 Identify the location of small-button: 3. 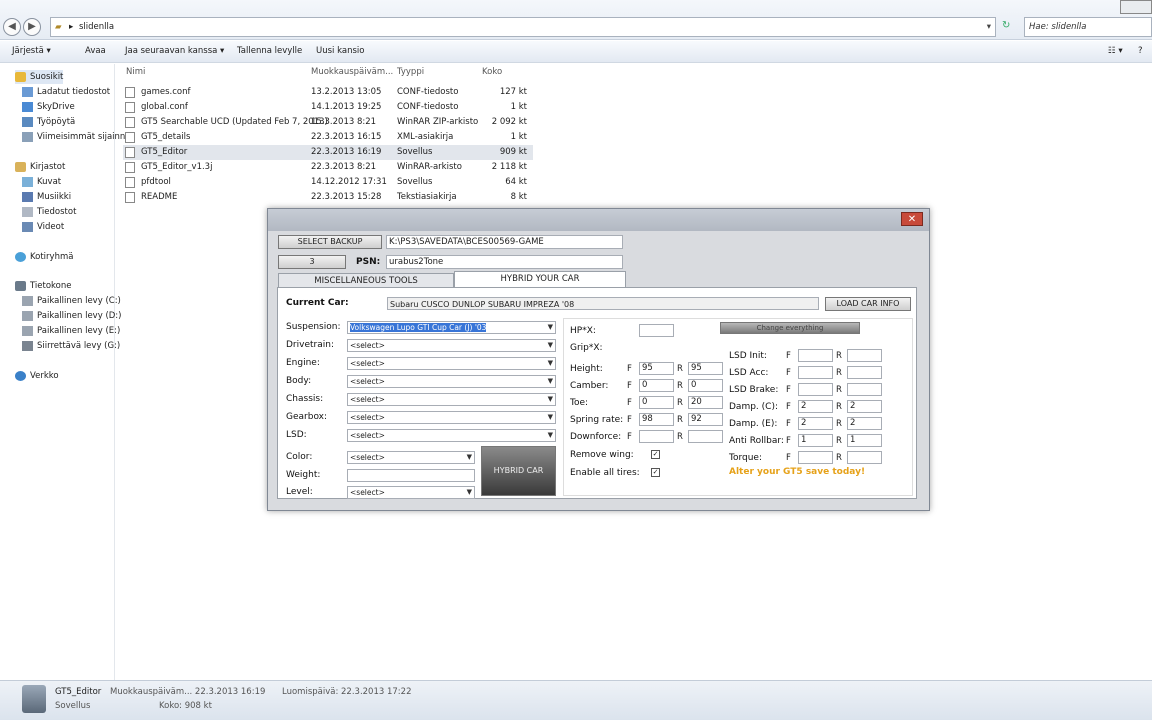
(312, 262).